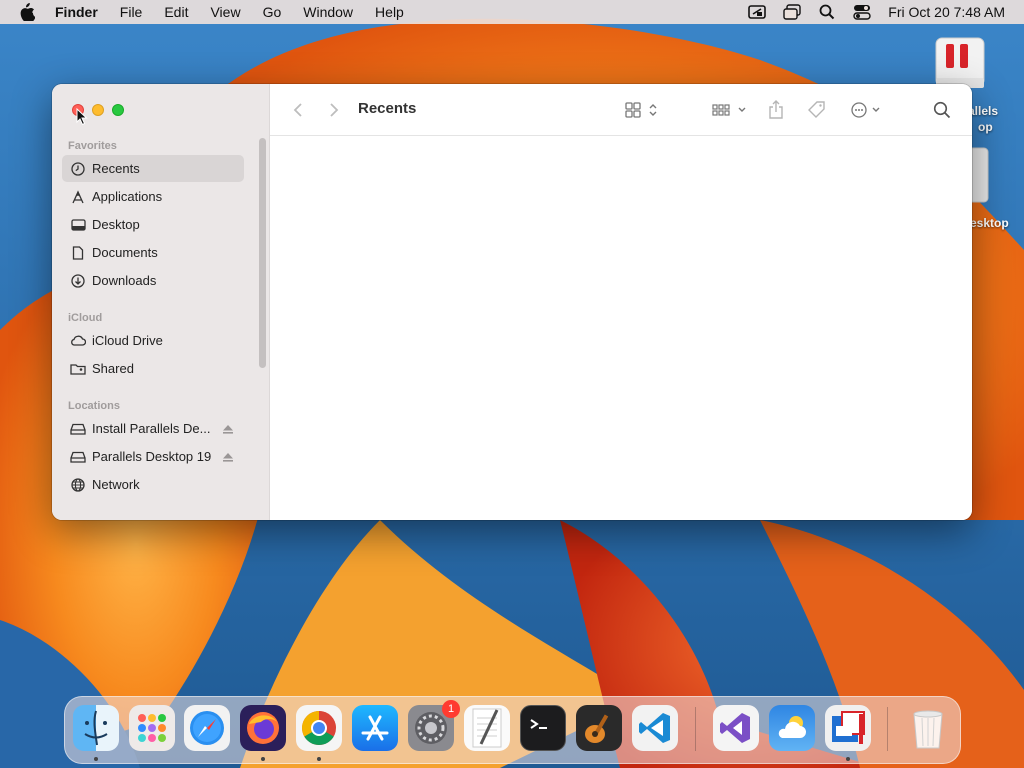 This screenshot has height=768, width=1024. I want to click on dock-app-firefox, so click(263, 728).